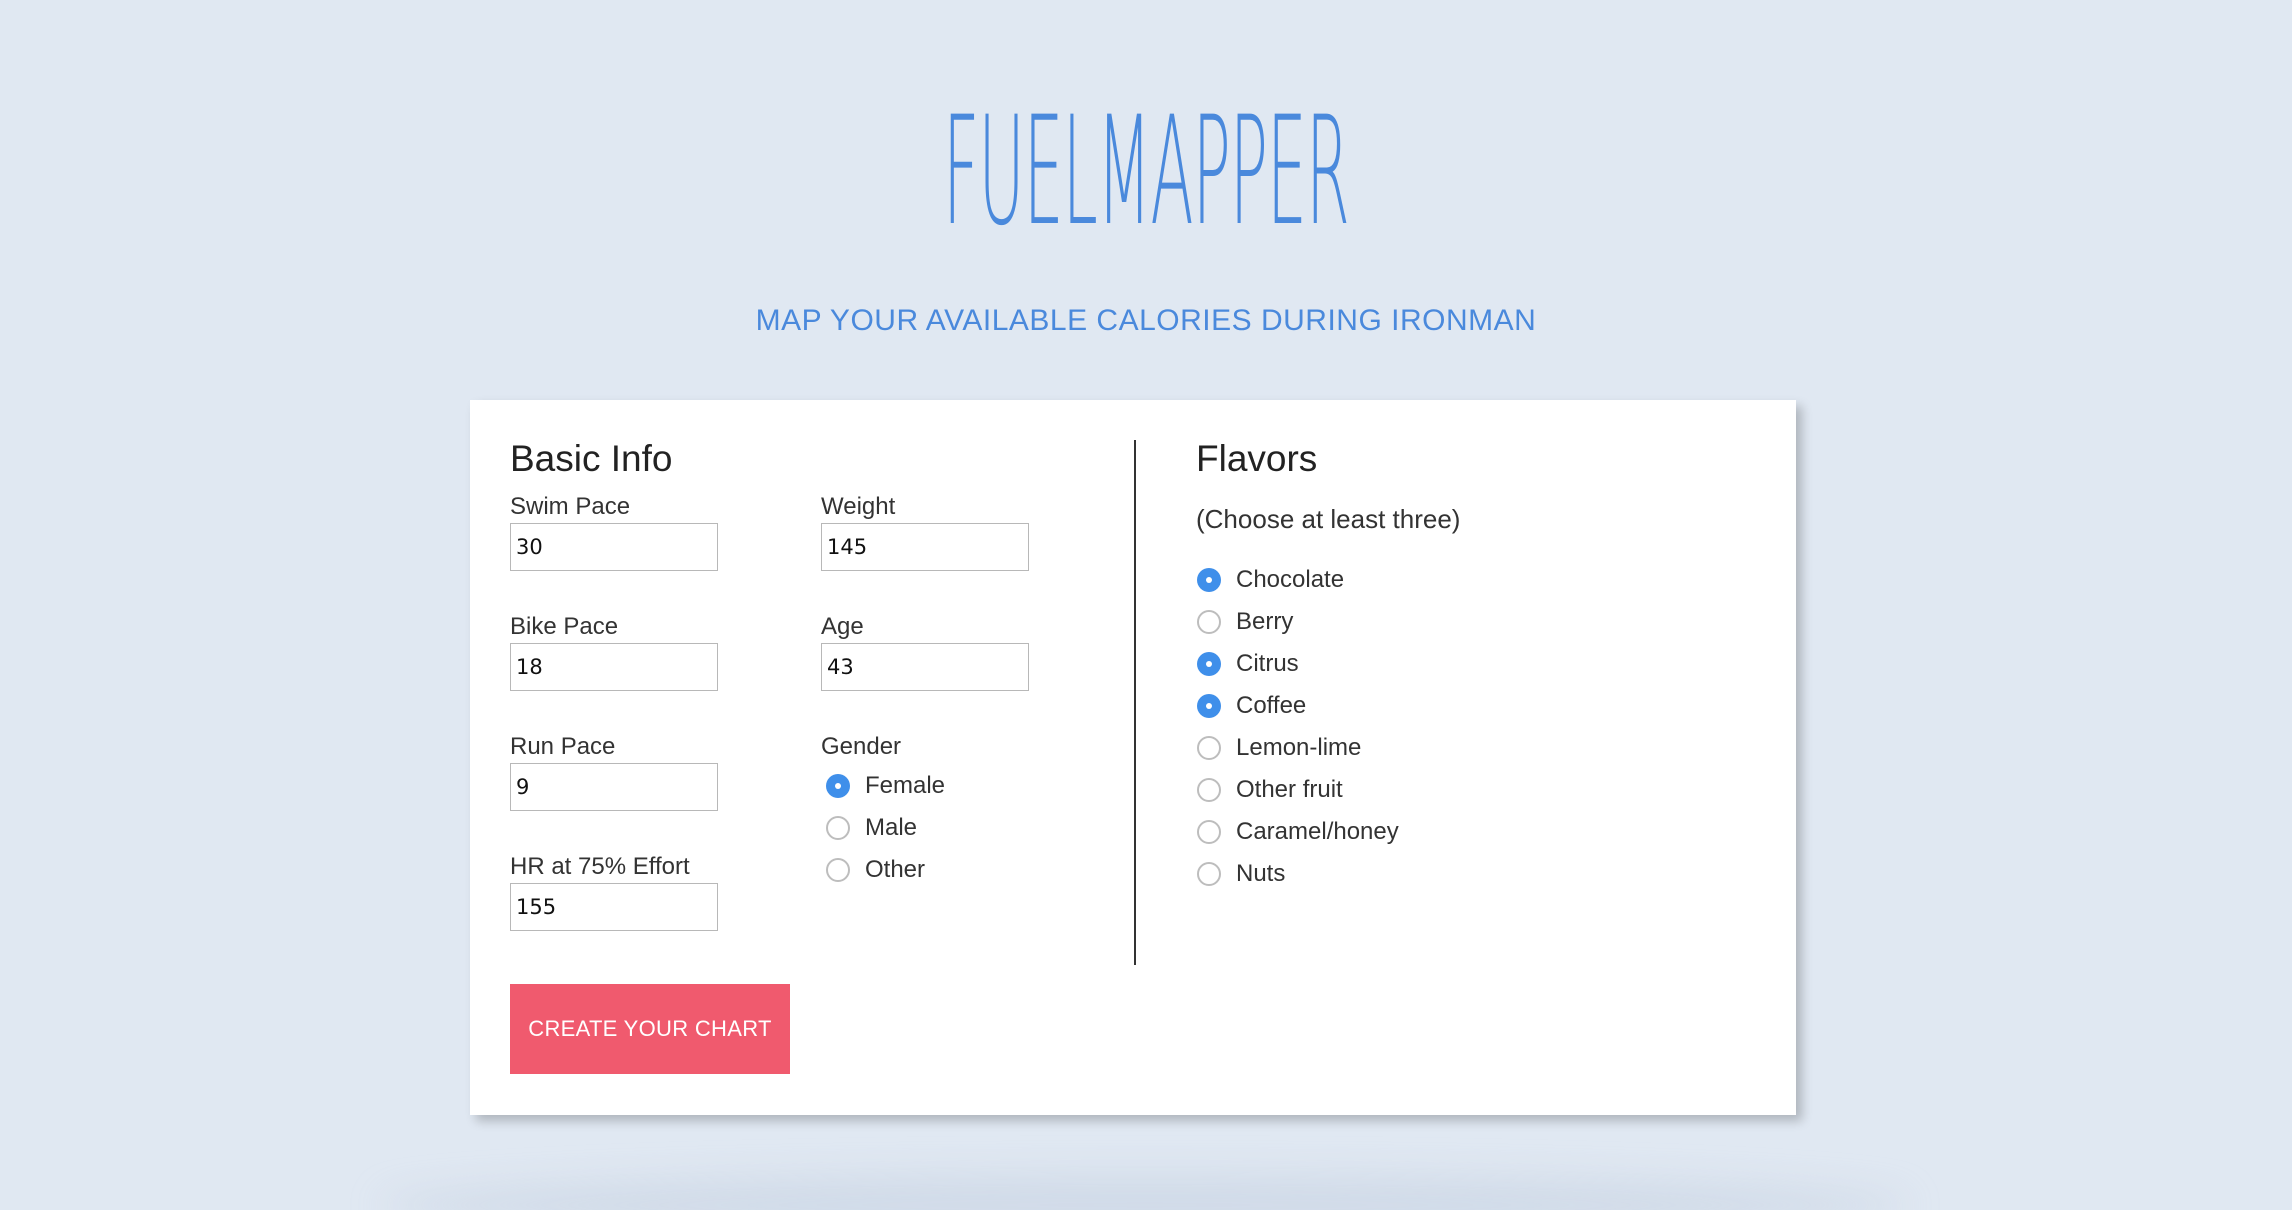 The height and width of the screenshot is (1210, 2292). Describe the element at coordinates (842, 626) in the screenshot. I see `age-label: Age` at that location.